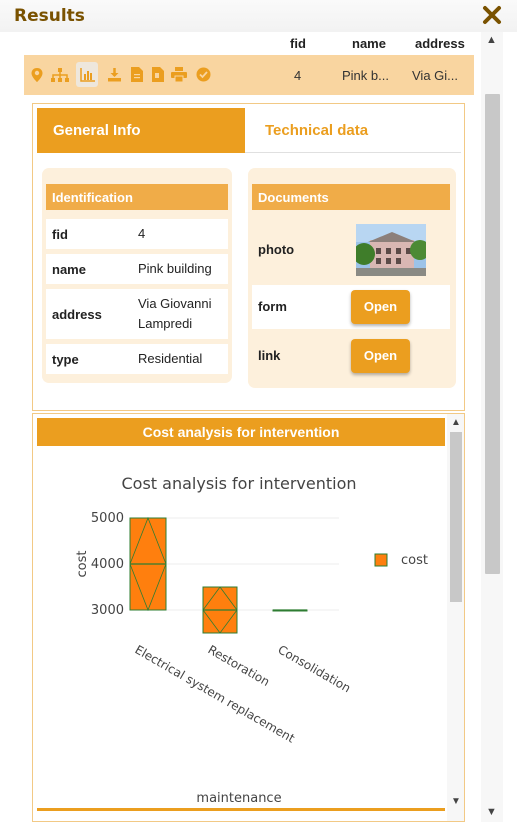 The height and width of the screenshot is (829, 517). Describe the element at coordinates (276, 249) in the screenshot. I see `field-key: photo` at that location.